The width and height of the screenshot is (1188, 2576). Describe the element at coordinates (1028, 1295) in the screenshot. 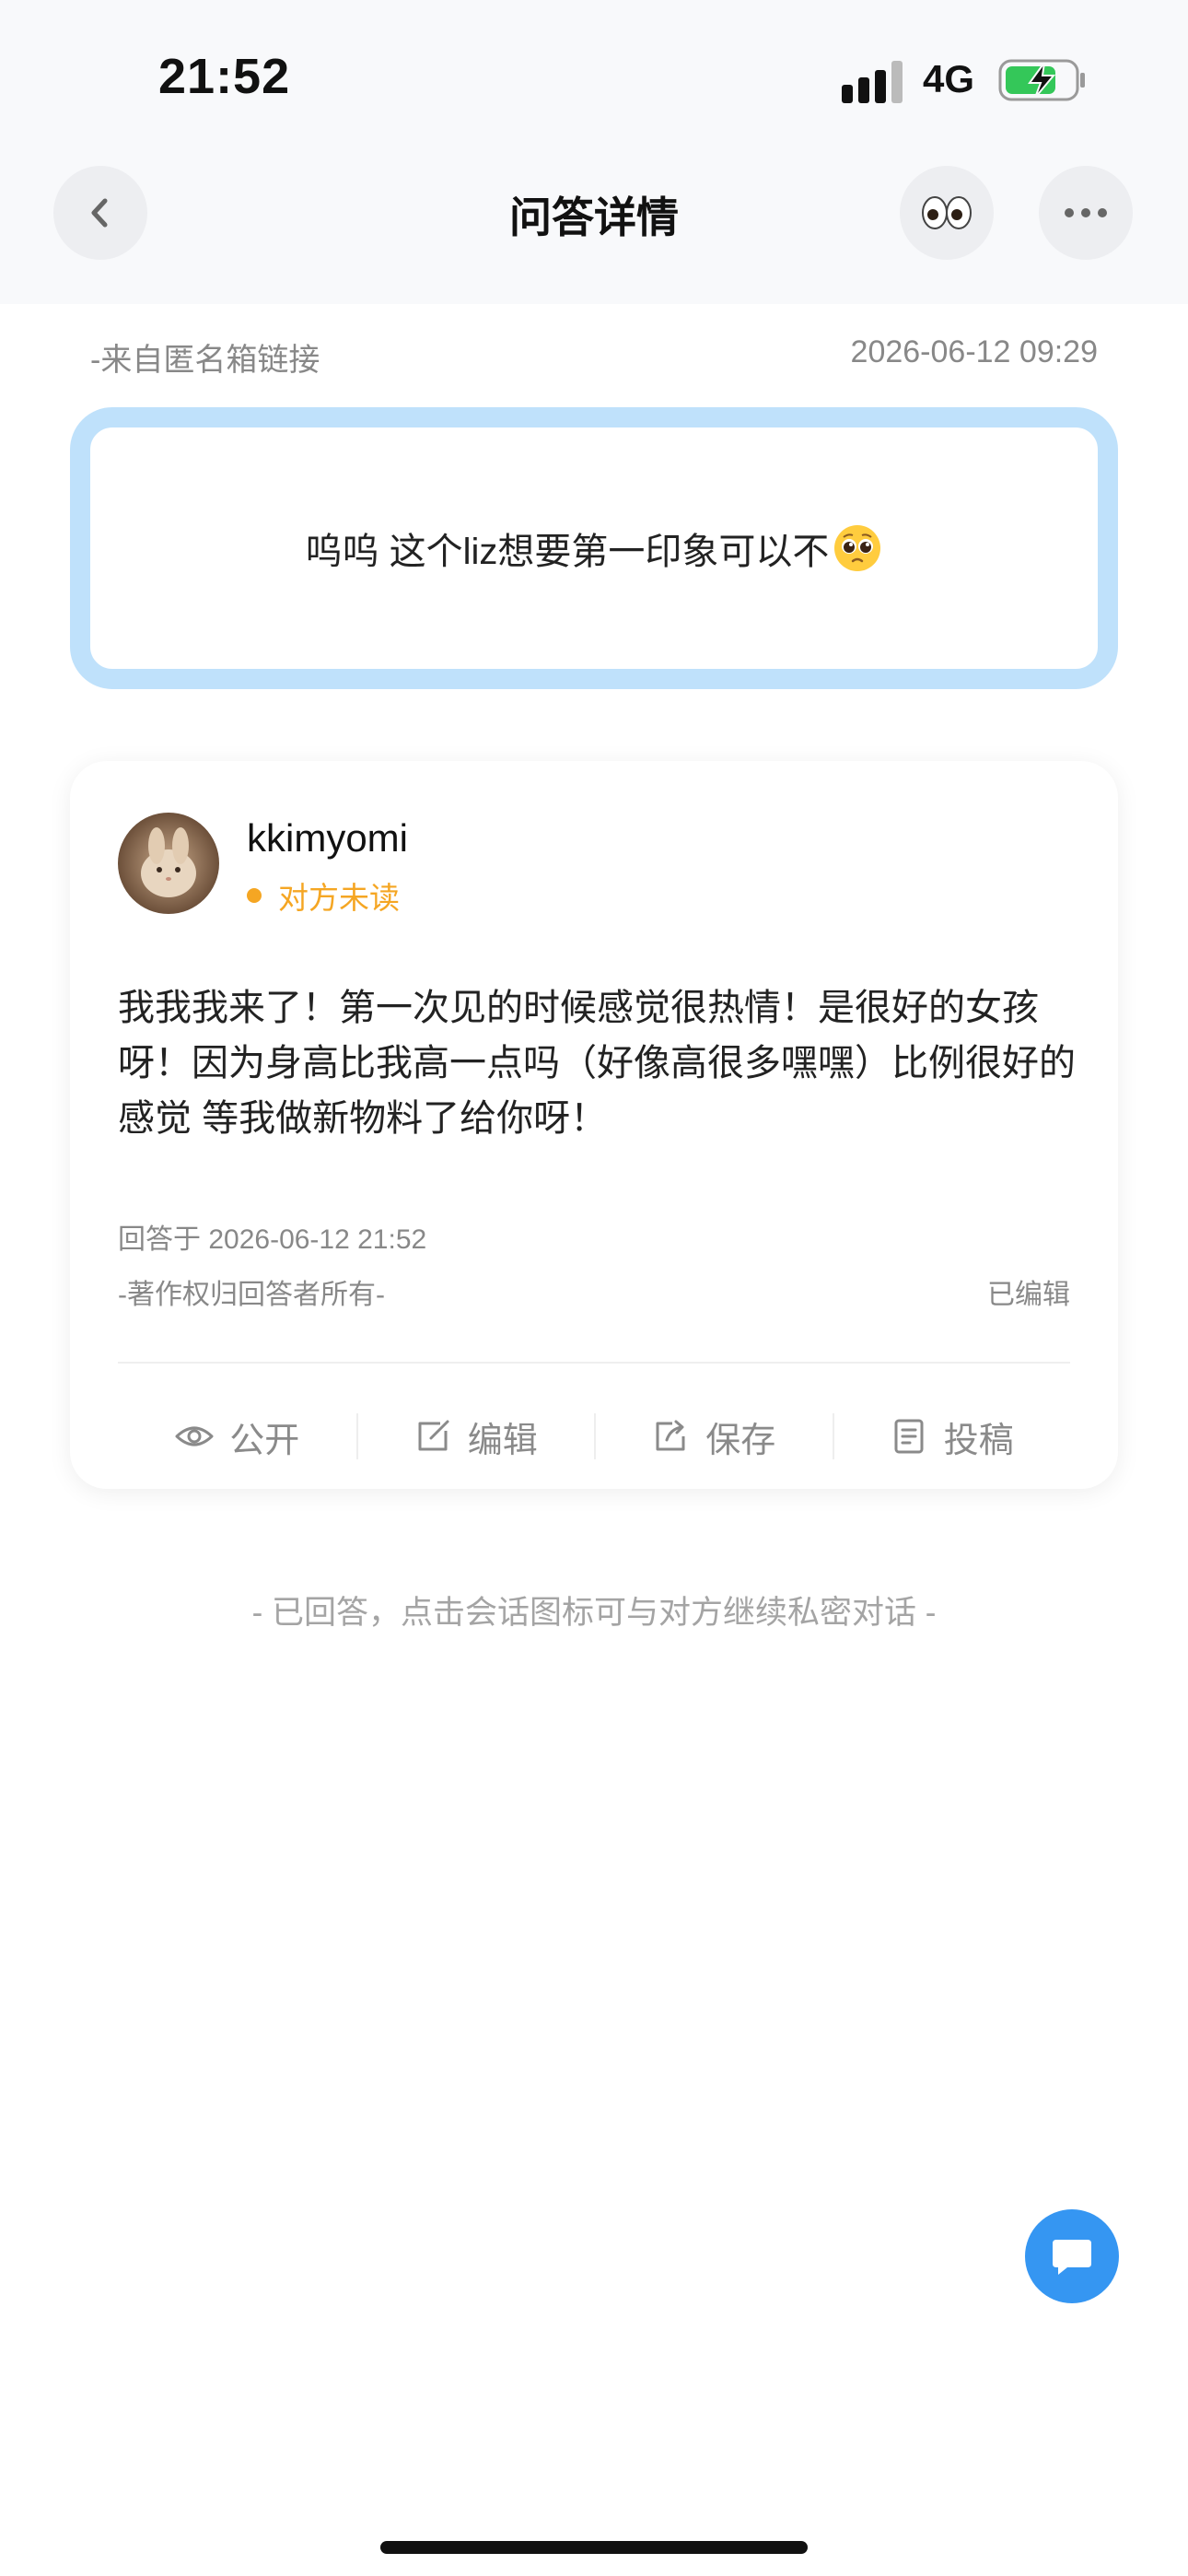

I see `edited-label: 已编辑` at that location.